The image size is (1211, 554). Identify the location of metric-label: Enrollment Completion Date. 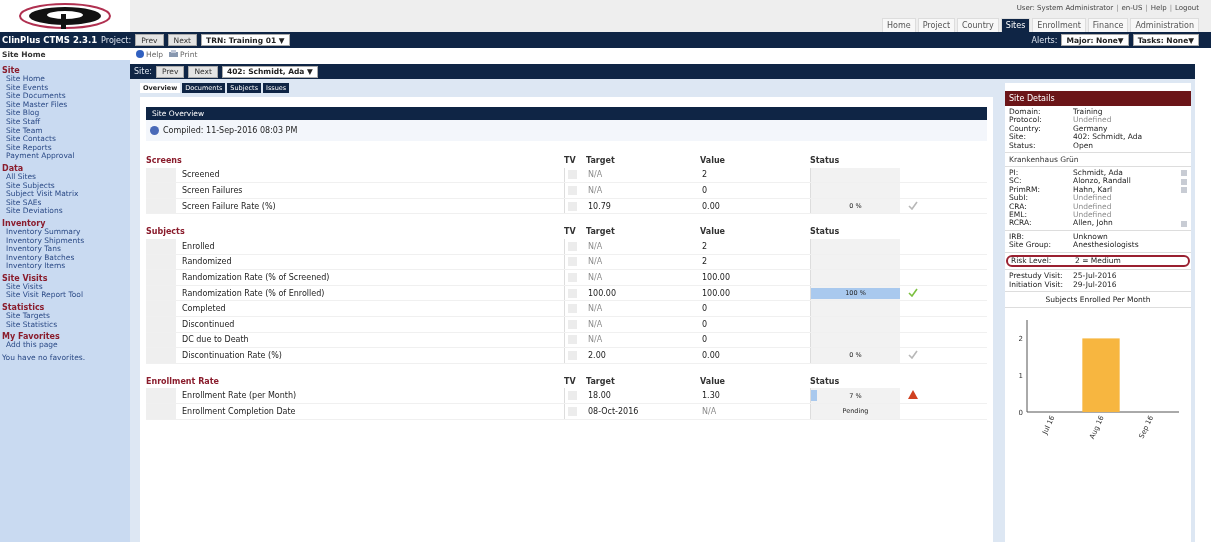
(239, 411).